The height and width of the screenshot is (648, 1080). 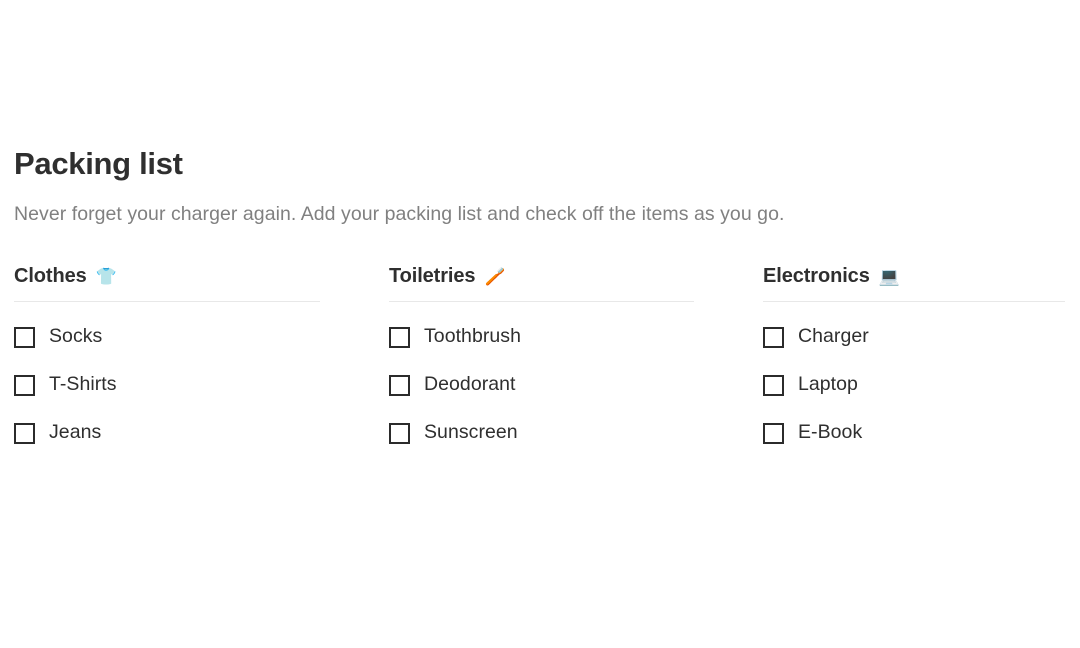 I want to click on list-item: Jeans, so click(x=167, y=433).